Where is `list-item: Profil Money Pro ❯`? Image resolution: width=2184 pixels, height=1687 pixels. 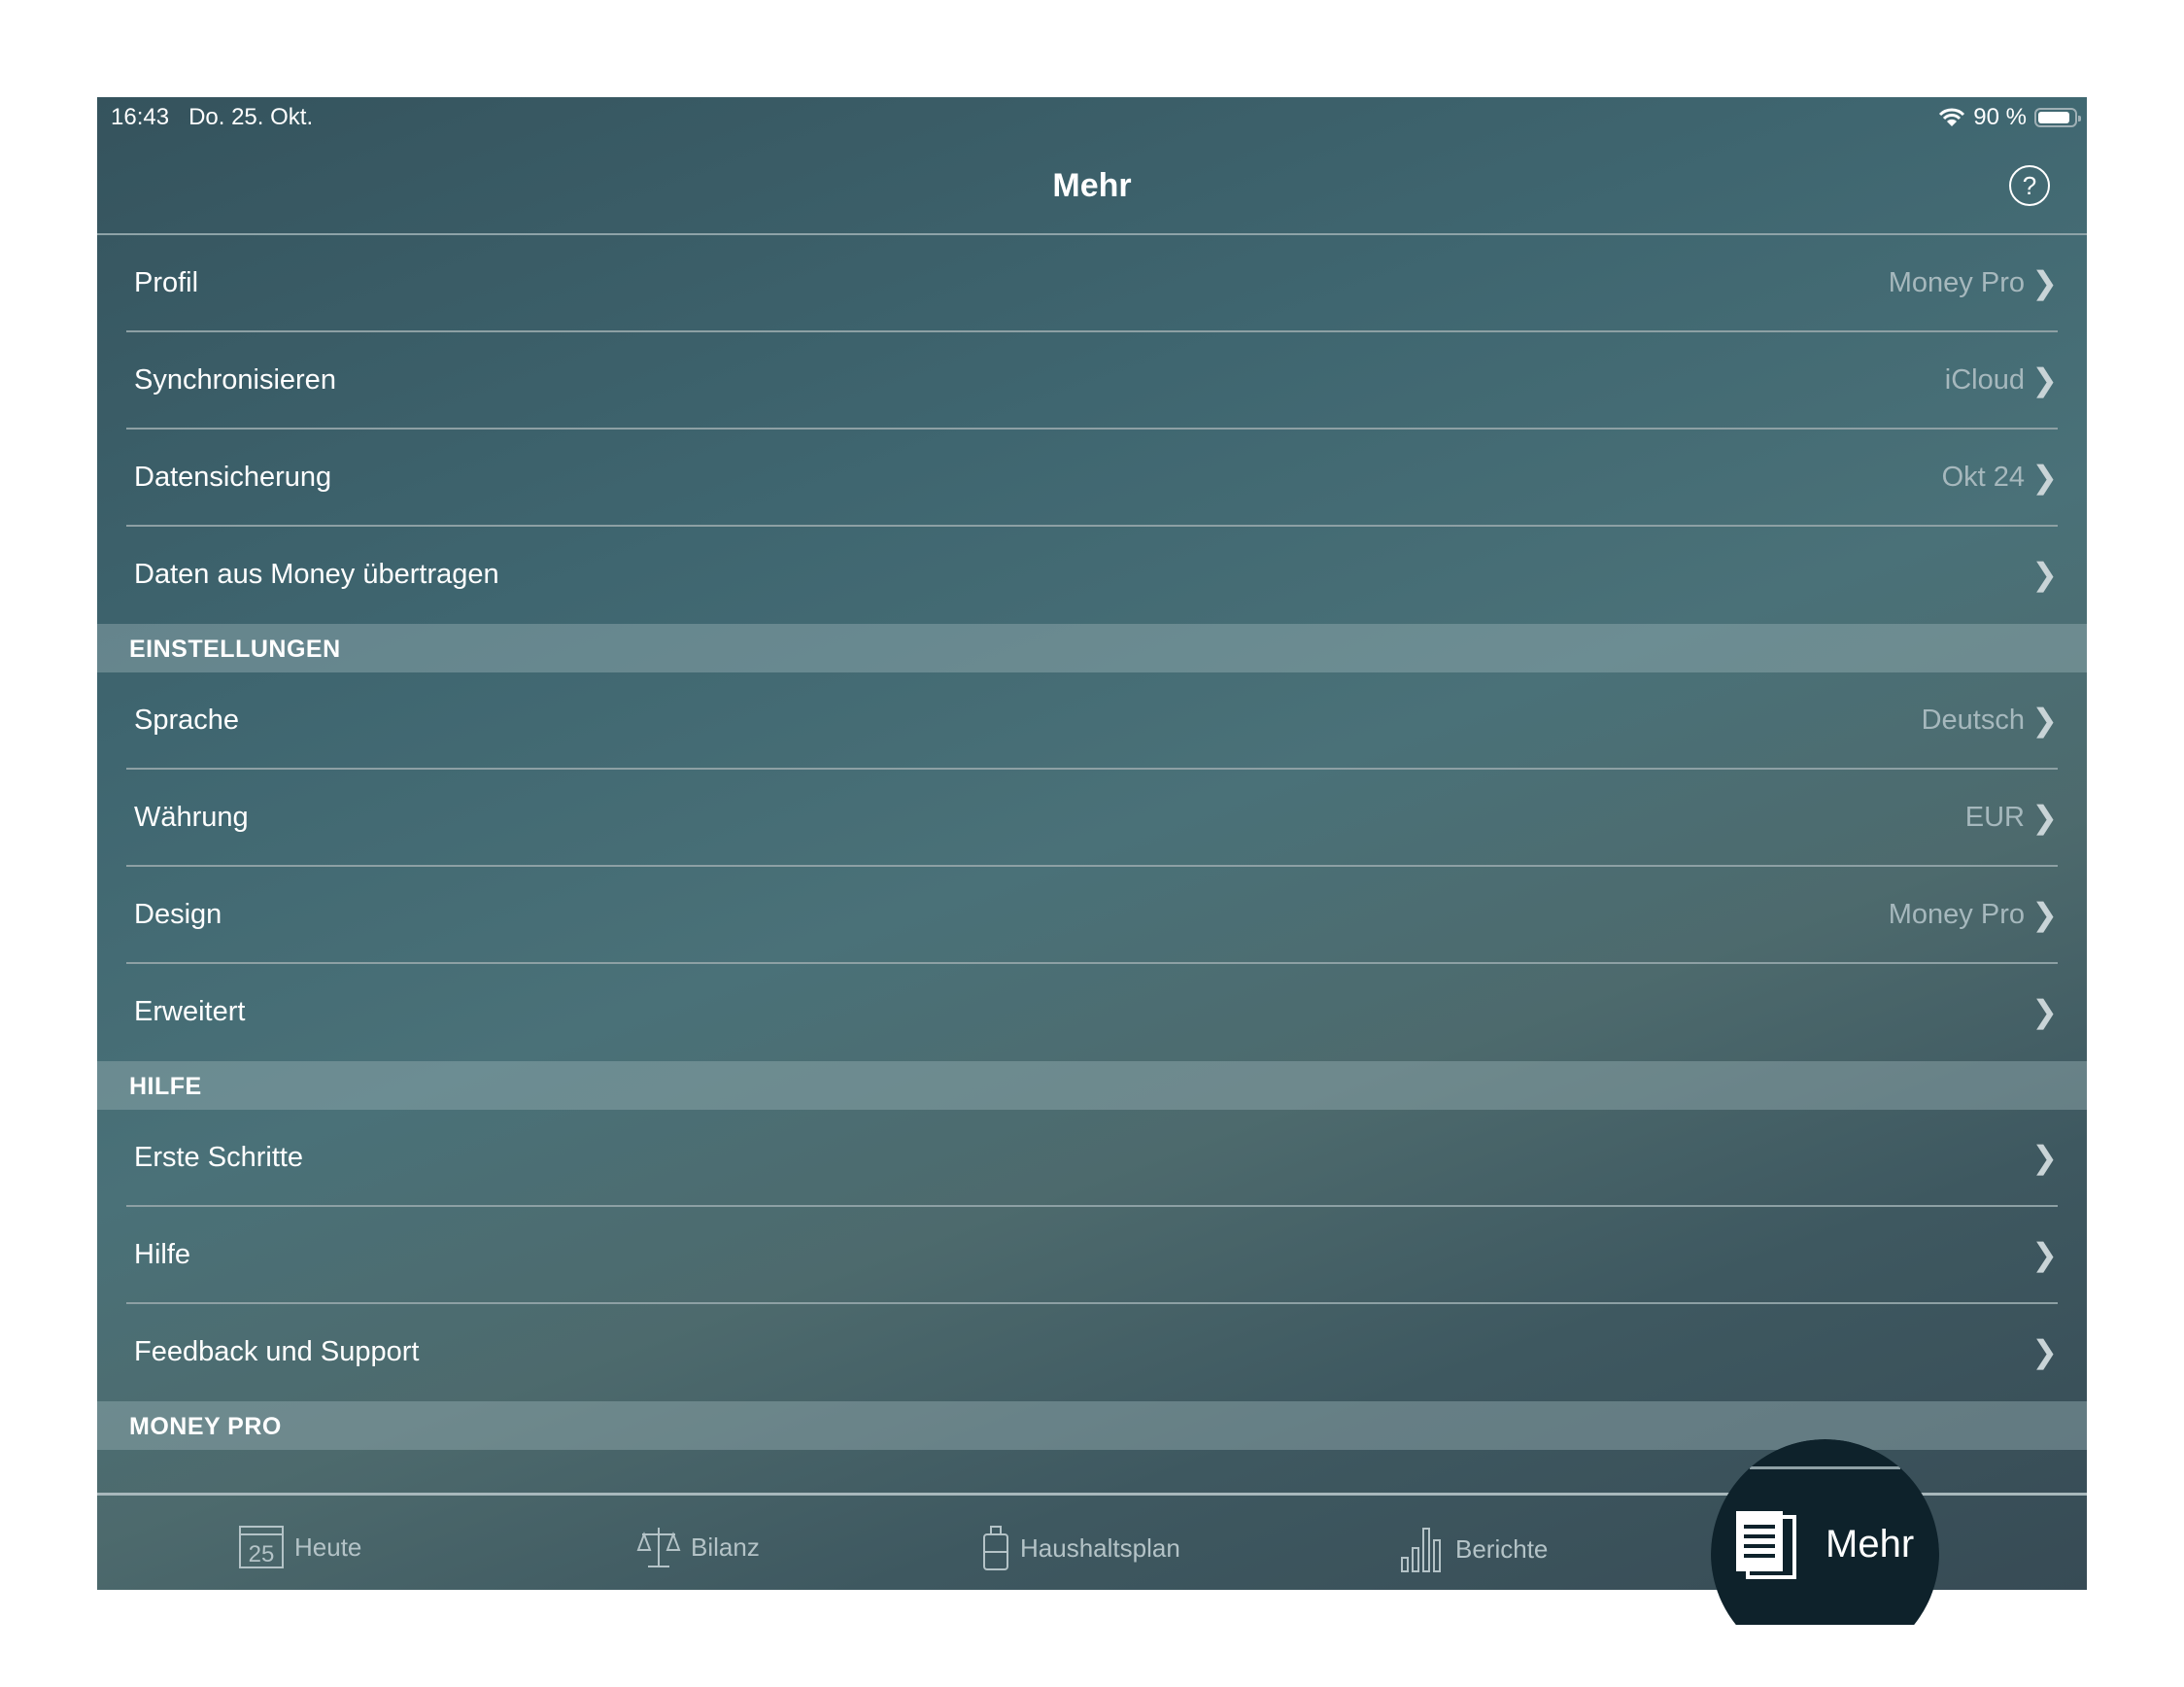 list-item: Profil Money Pro ❯ is located at coordinates (1092, 283).